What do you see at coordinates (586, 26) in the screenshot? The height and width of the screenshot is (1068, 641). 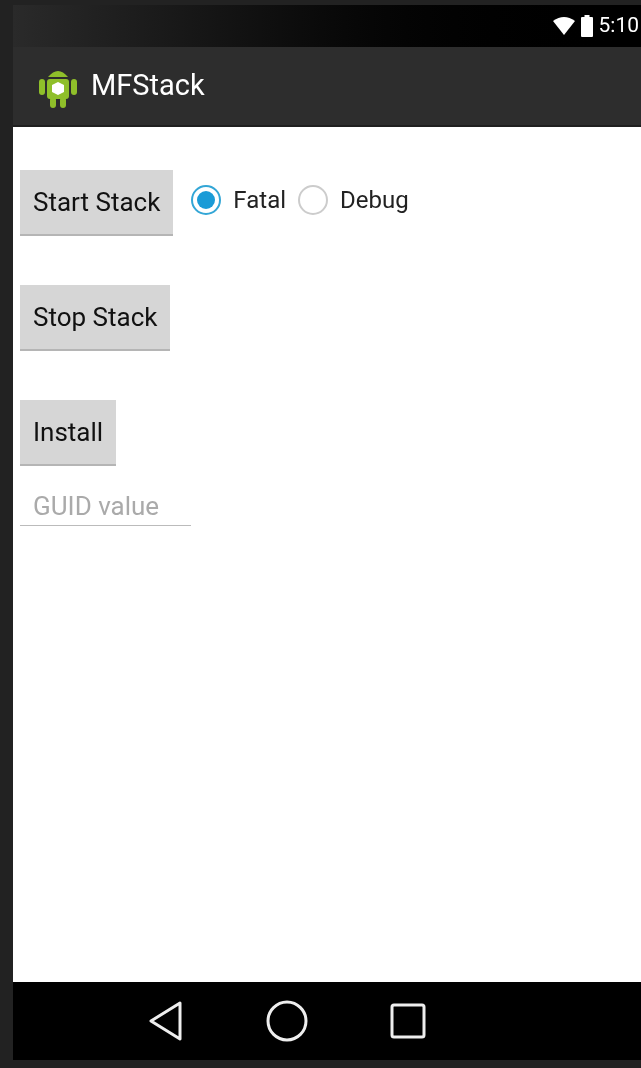 I see `battery-icon` at bounding box center [586, 26].